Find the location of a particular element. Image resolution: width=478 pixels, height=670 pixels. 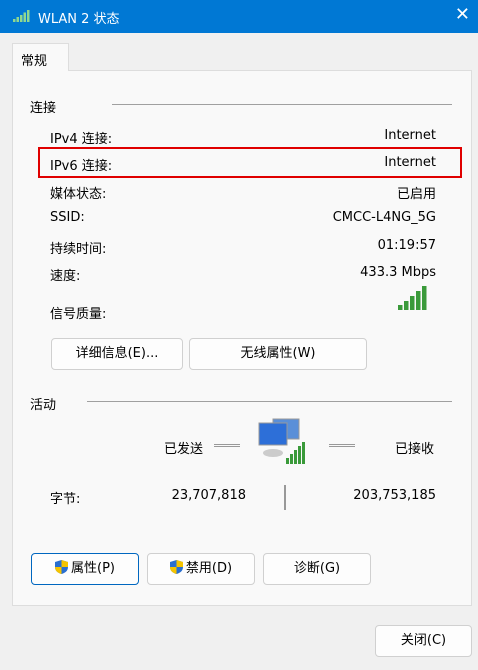

properties-button: 属性(P) is located at coordinates (85, 569).